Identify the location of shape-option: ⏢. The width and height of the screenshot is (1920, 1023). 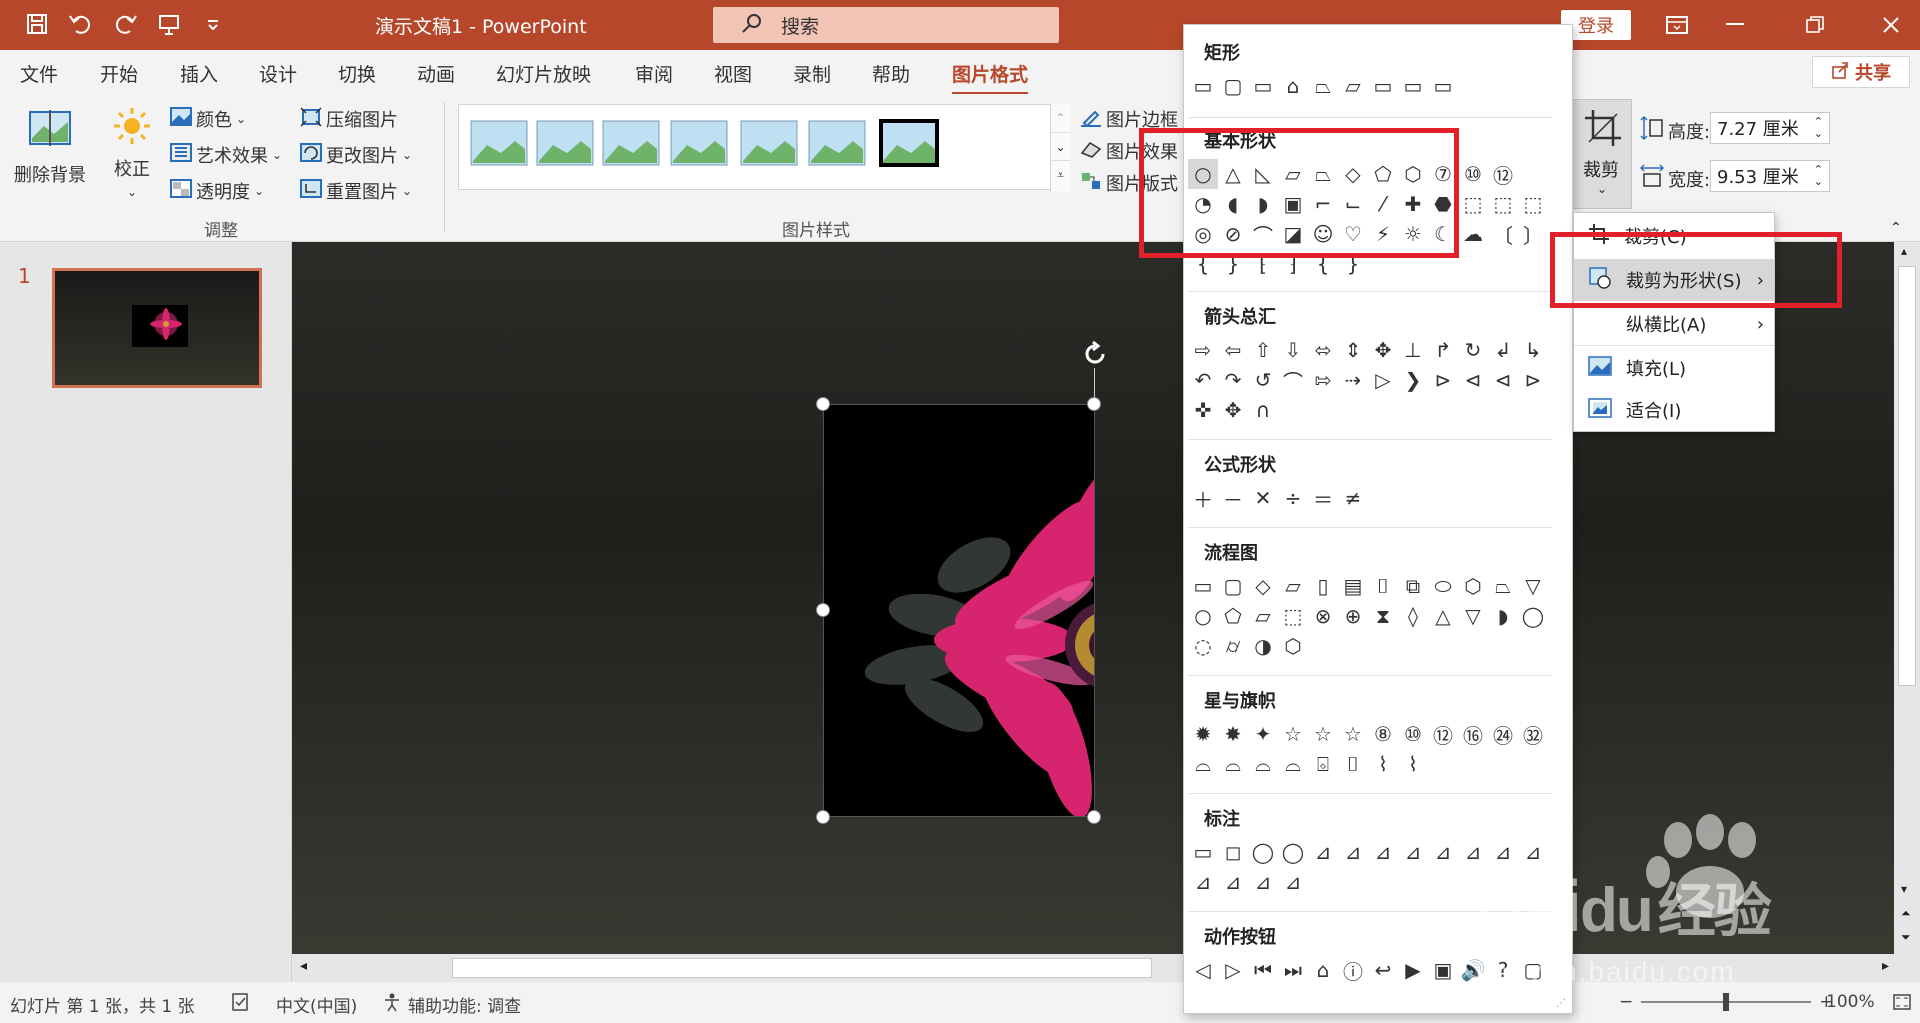
(1323, 86).